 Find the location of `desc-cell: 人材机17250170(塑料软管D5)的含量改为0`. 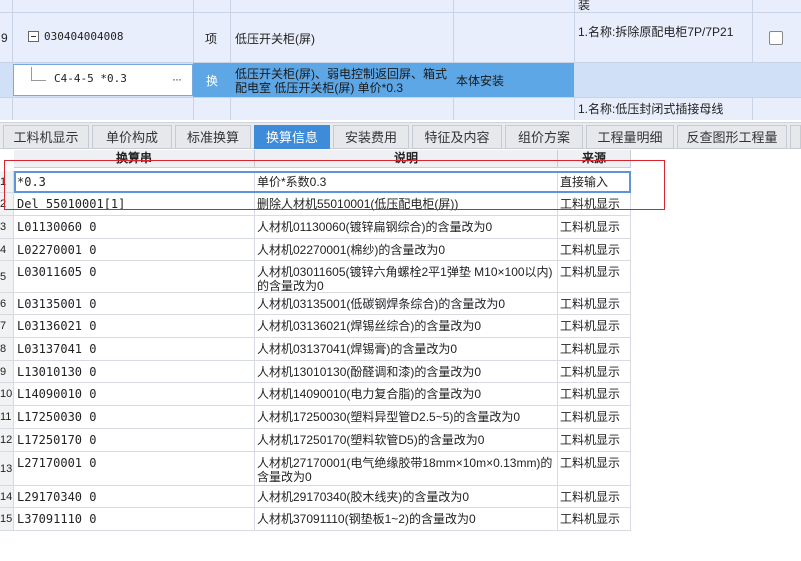

desc-cell: 人材机17250170(塑料软管D5)的含量改为0 is located at coordinates (406, 440).